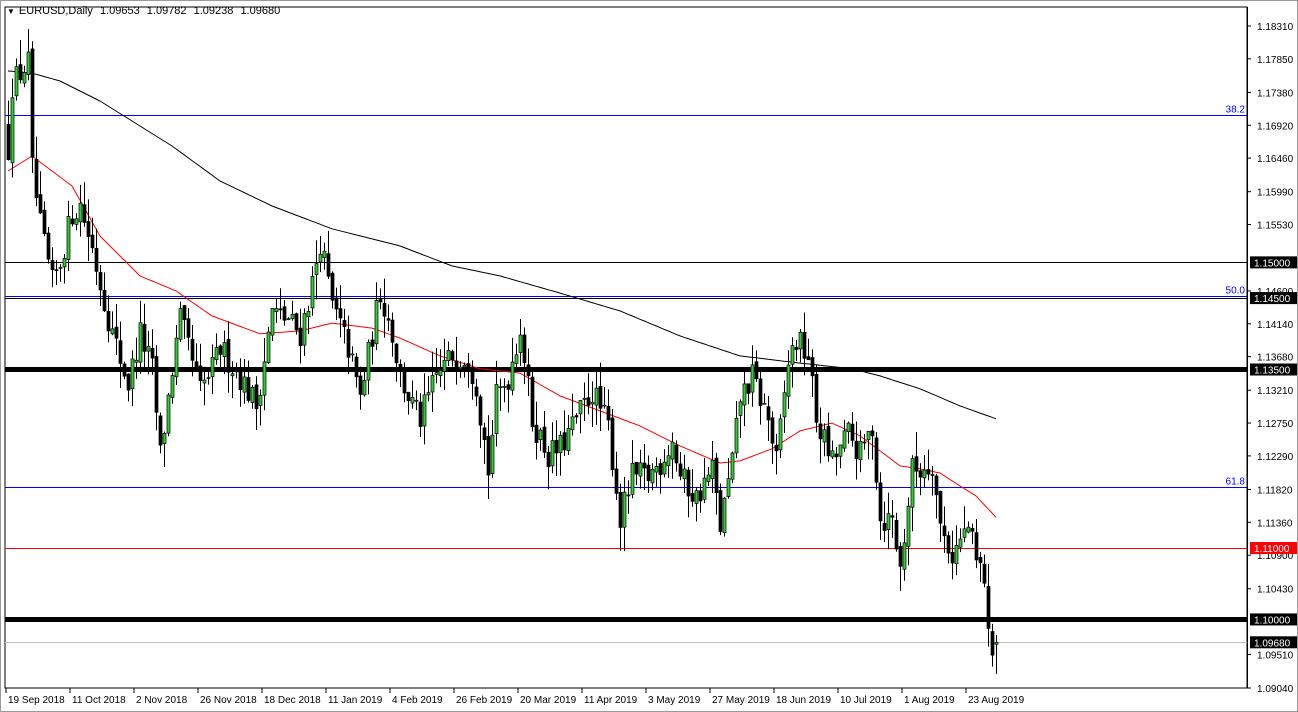  I want to click on price-tick-label: 1.12290, so click(1275, 457).